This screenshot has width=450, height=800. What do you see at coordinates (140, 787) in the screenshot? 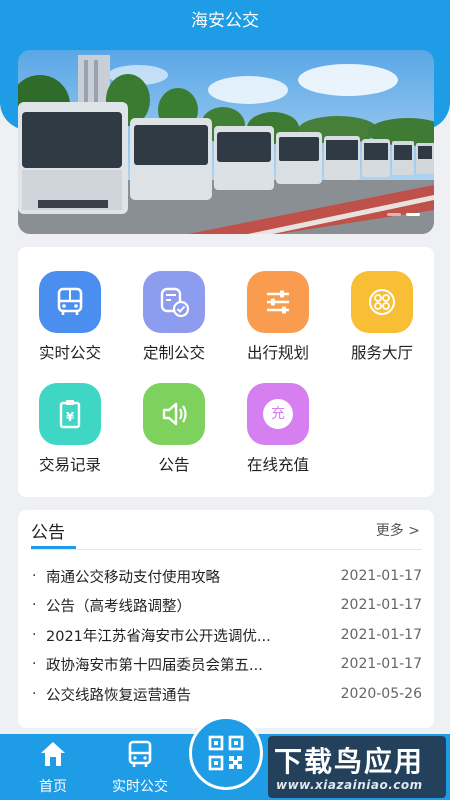
I see `tab-label: 实时公交` at bounding box center [140, 787].